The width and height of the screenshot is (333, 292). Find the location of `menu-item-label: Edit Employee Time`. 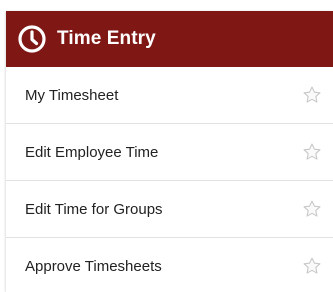

menu-item-label: Edit Employee Time is located at coordinates (92, 152).